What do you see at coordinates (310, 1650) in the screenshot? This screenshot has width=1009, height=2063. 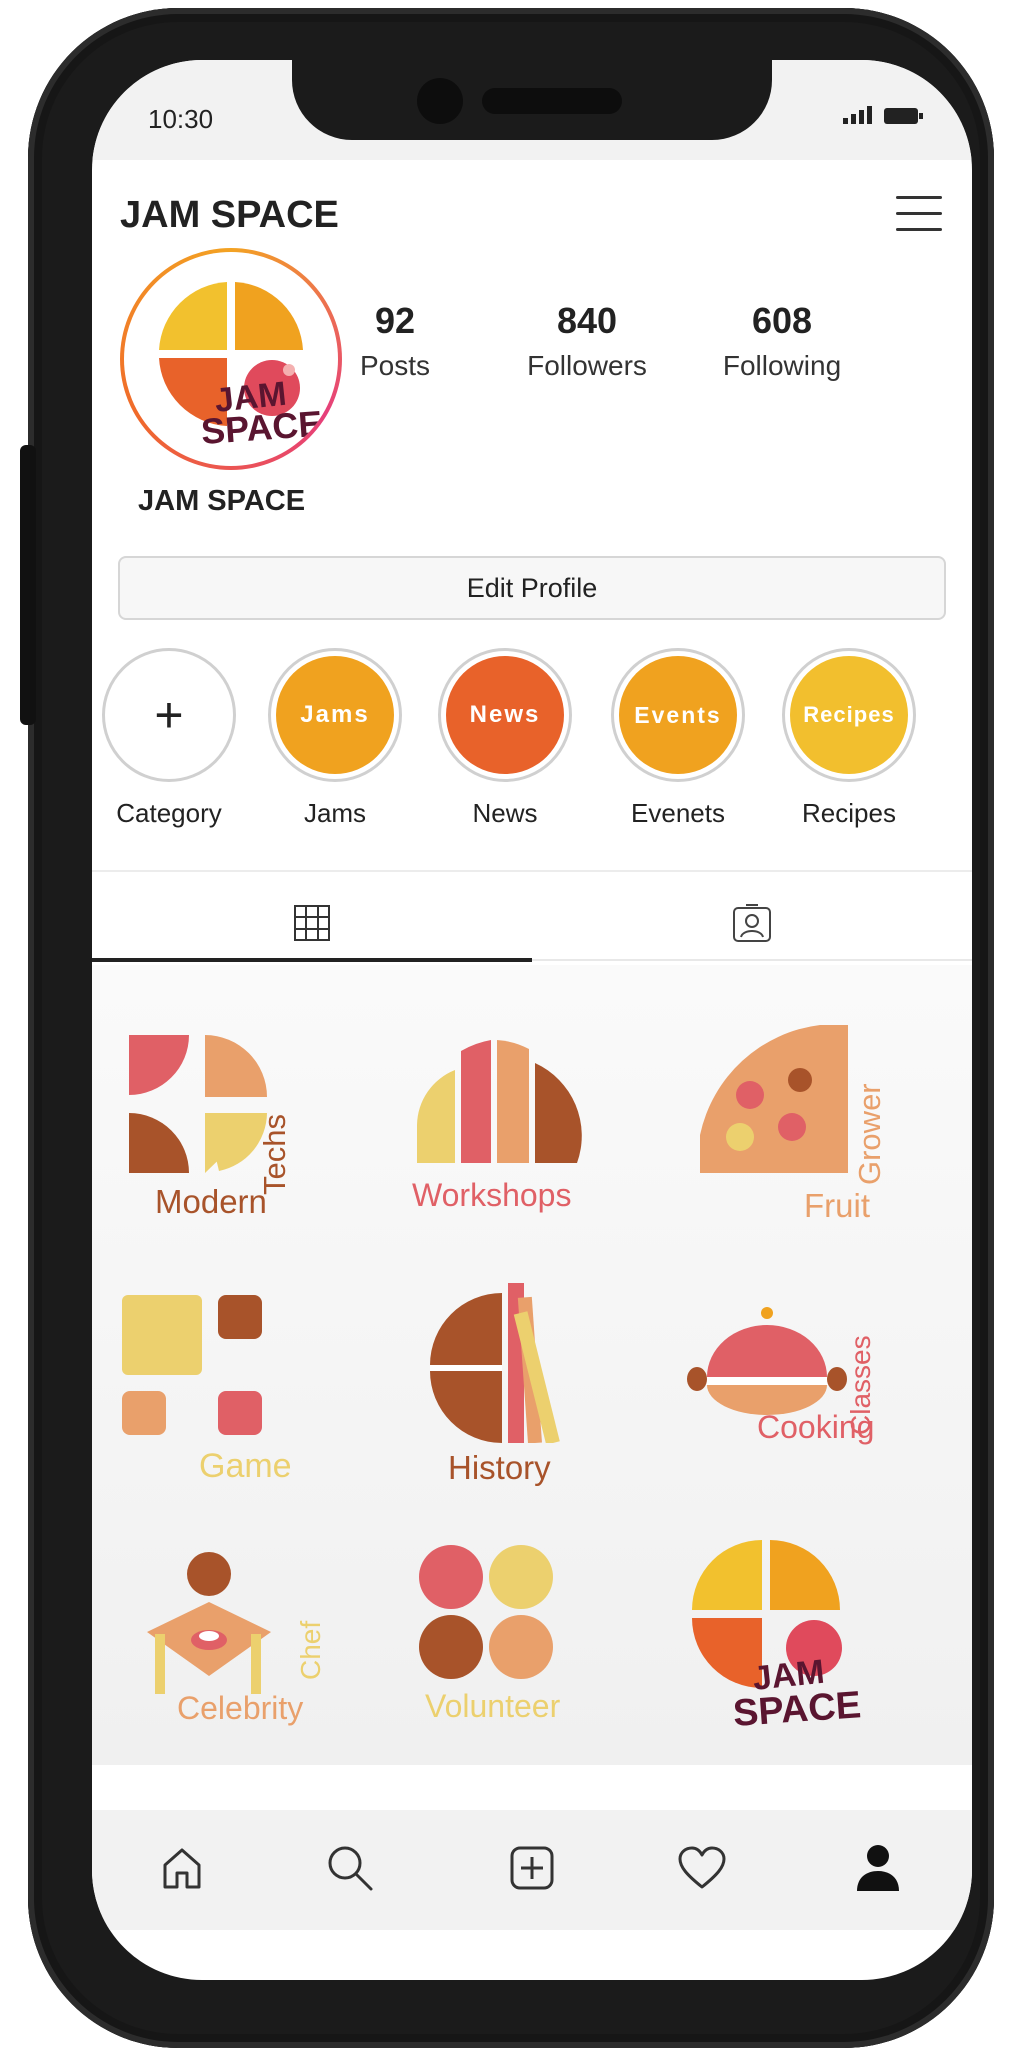 I see `post-subtitle: Chef` at bounding box center [310, 1650].